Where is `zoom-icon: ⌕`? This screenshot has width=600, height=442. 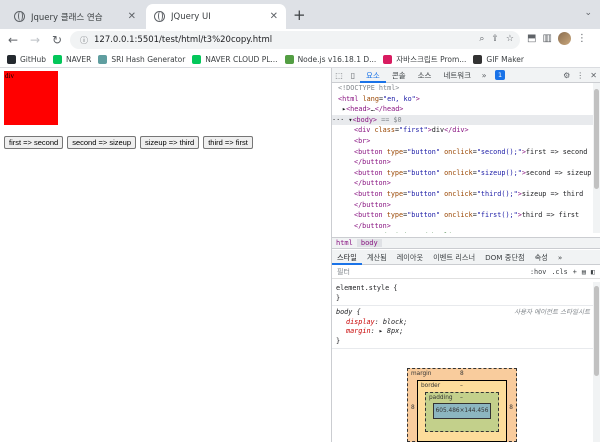 zoom-icon: ⌕ is located at coordinates (481, 39).